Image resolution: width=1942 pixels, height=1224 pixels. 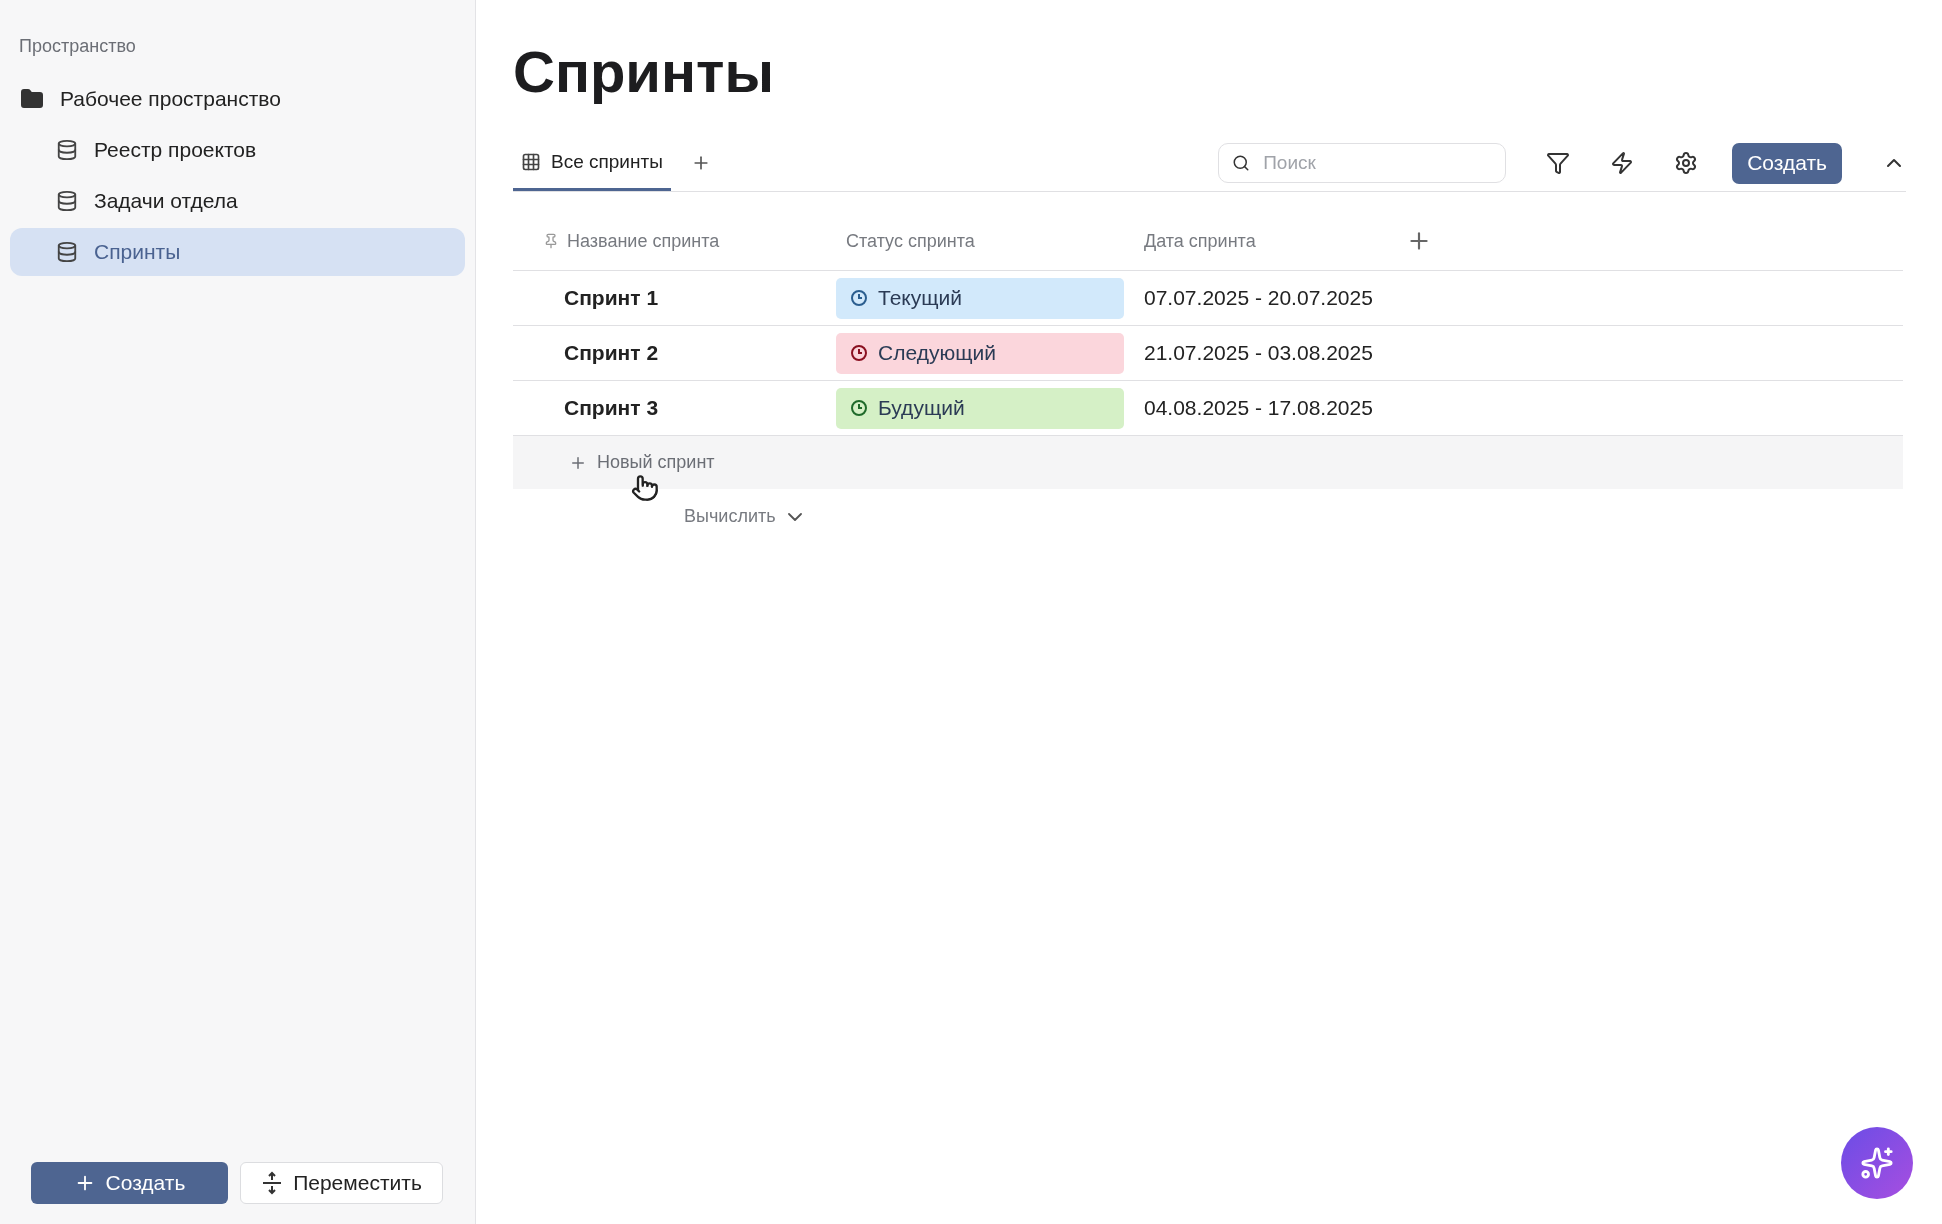 I want to click on sidebar-item: Реестр проектов, so click(x=237, y=150).